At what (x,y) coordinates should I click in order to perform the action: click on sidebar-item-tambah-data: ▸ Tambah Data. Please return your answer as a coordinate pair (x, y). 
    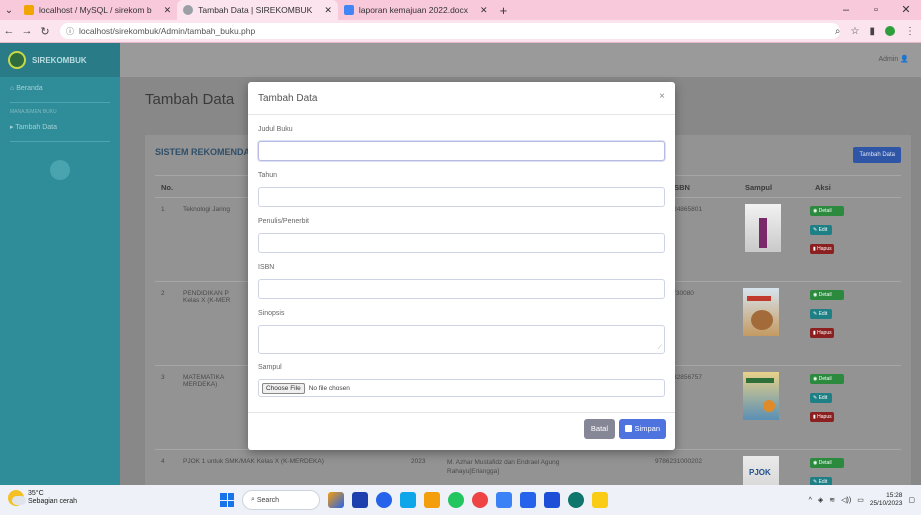
    Looking at the image, I should click on (60, 125).